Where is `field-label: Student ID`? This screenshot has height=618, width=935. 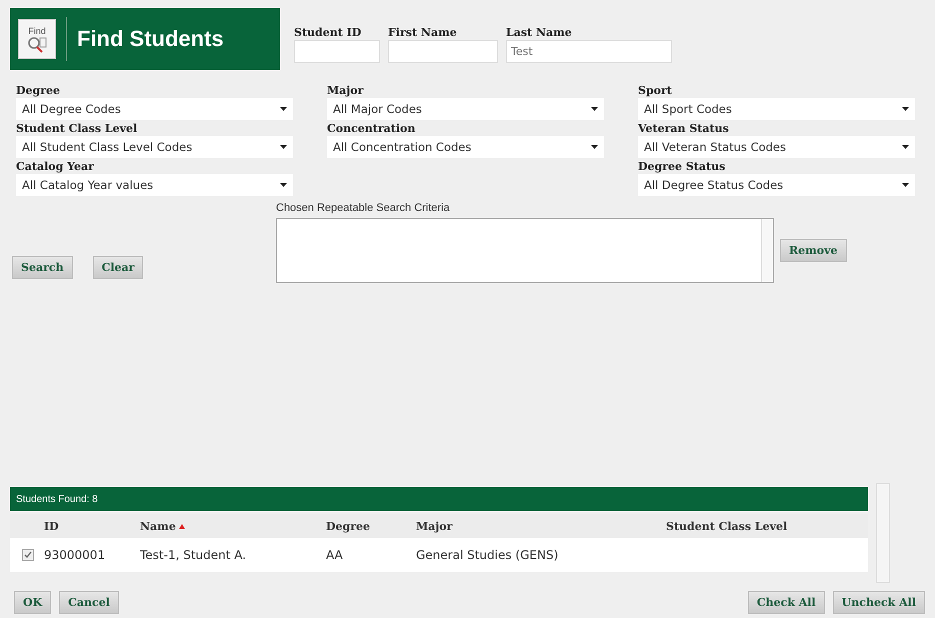
field-label: Student ID is located at coordinates (328, 33).